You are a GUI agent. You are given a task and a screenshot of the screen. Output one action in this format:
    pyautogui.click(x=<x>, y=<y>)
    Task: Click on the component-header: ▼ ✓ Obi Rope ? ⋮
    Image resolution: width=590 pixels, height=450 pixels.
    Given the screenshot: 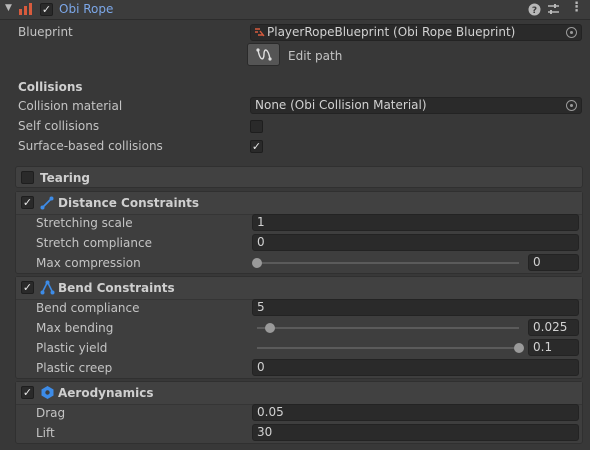 What is the action you would take?
    pyautogui.click(x=295, y=10)
    